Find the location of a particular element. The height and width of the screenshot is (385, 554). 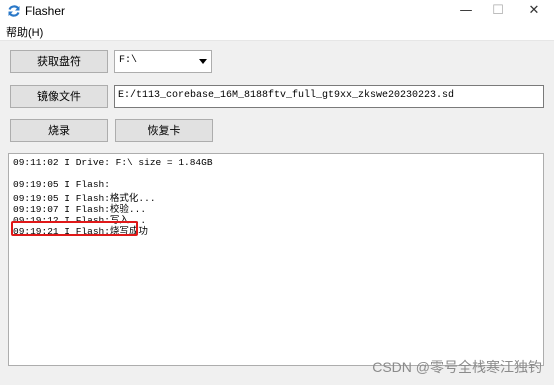

success-highlight-box is located at coordinates (74, 228).